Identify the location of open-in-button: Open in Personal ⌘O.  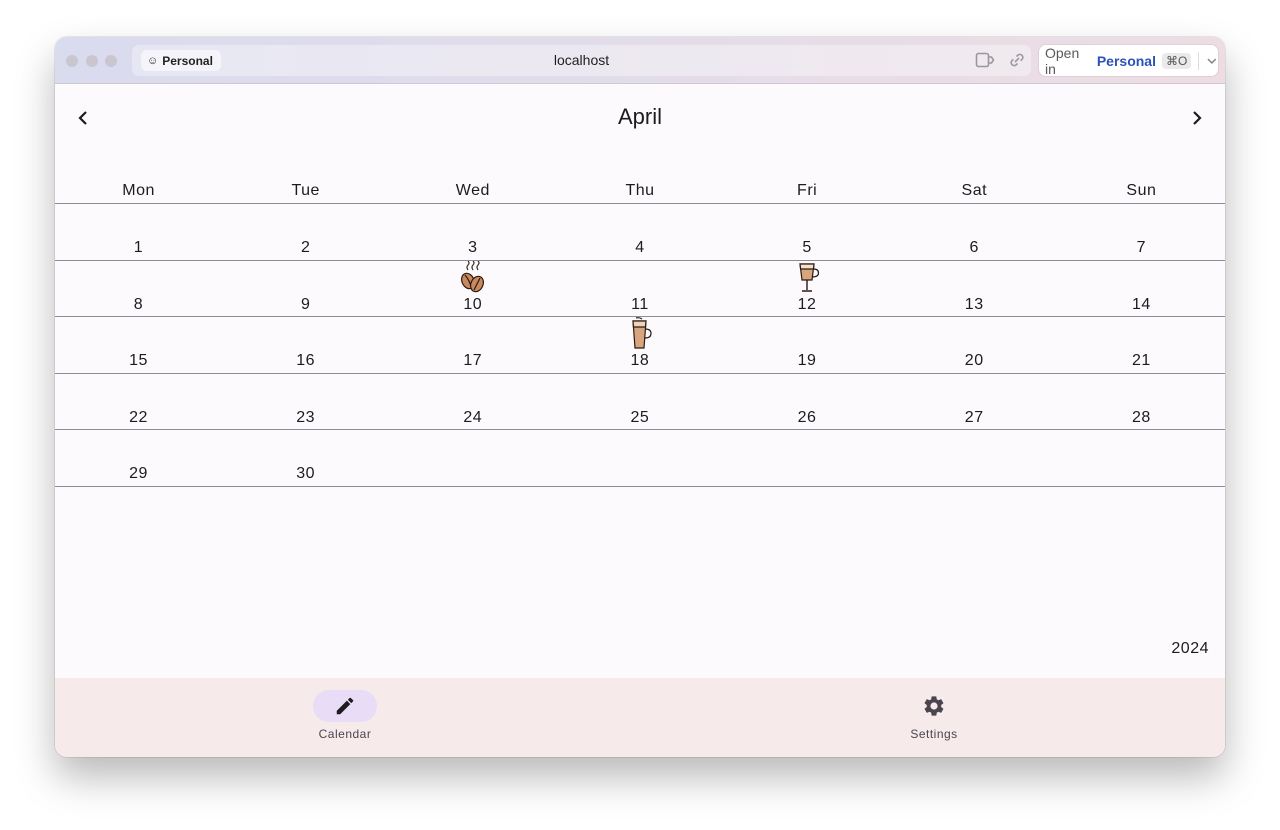
(1128, 60).